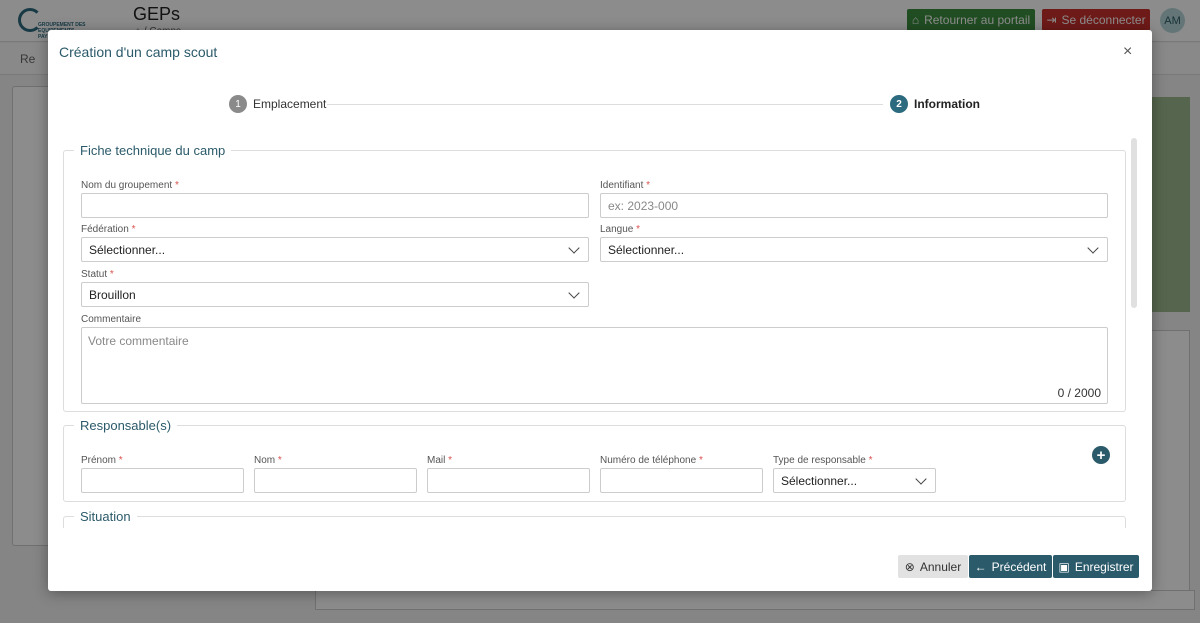 The width and height of the screenshot is (1200, 623). Describe the element at coordinates (162, 480) in the screenshot. I see `prenom-input` at that location.